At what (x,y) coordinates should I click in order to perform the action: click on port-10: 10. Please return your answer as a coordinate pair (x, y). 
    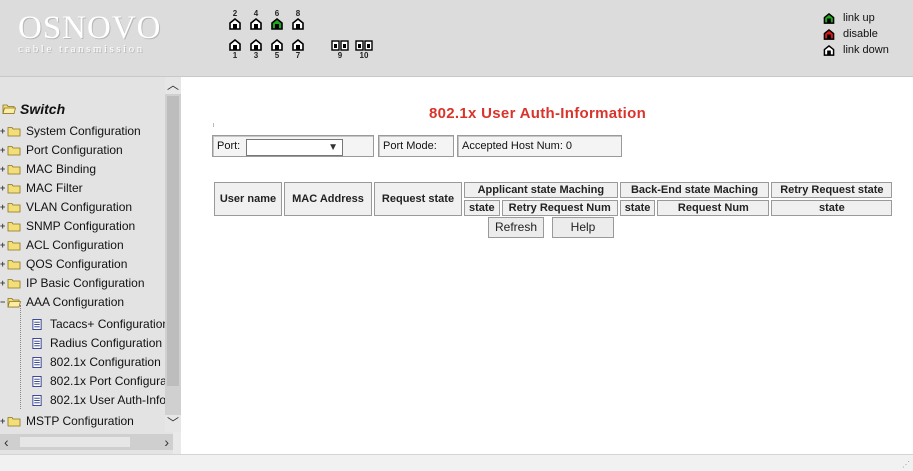
    Looking at the image, I should click on (364, 49).